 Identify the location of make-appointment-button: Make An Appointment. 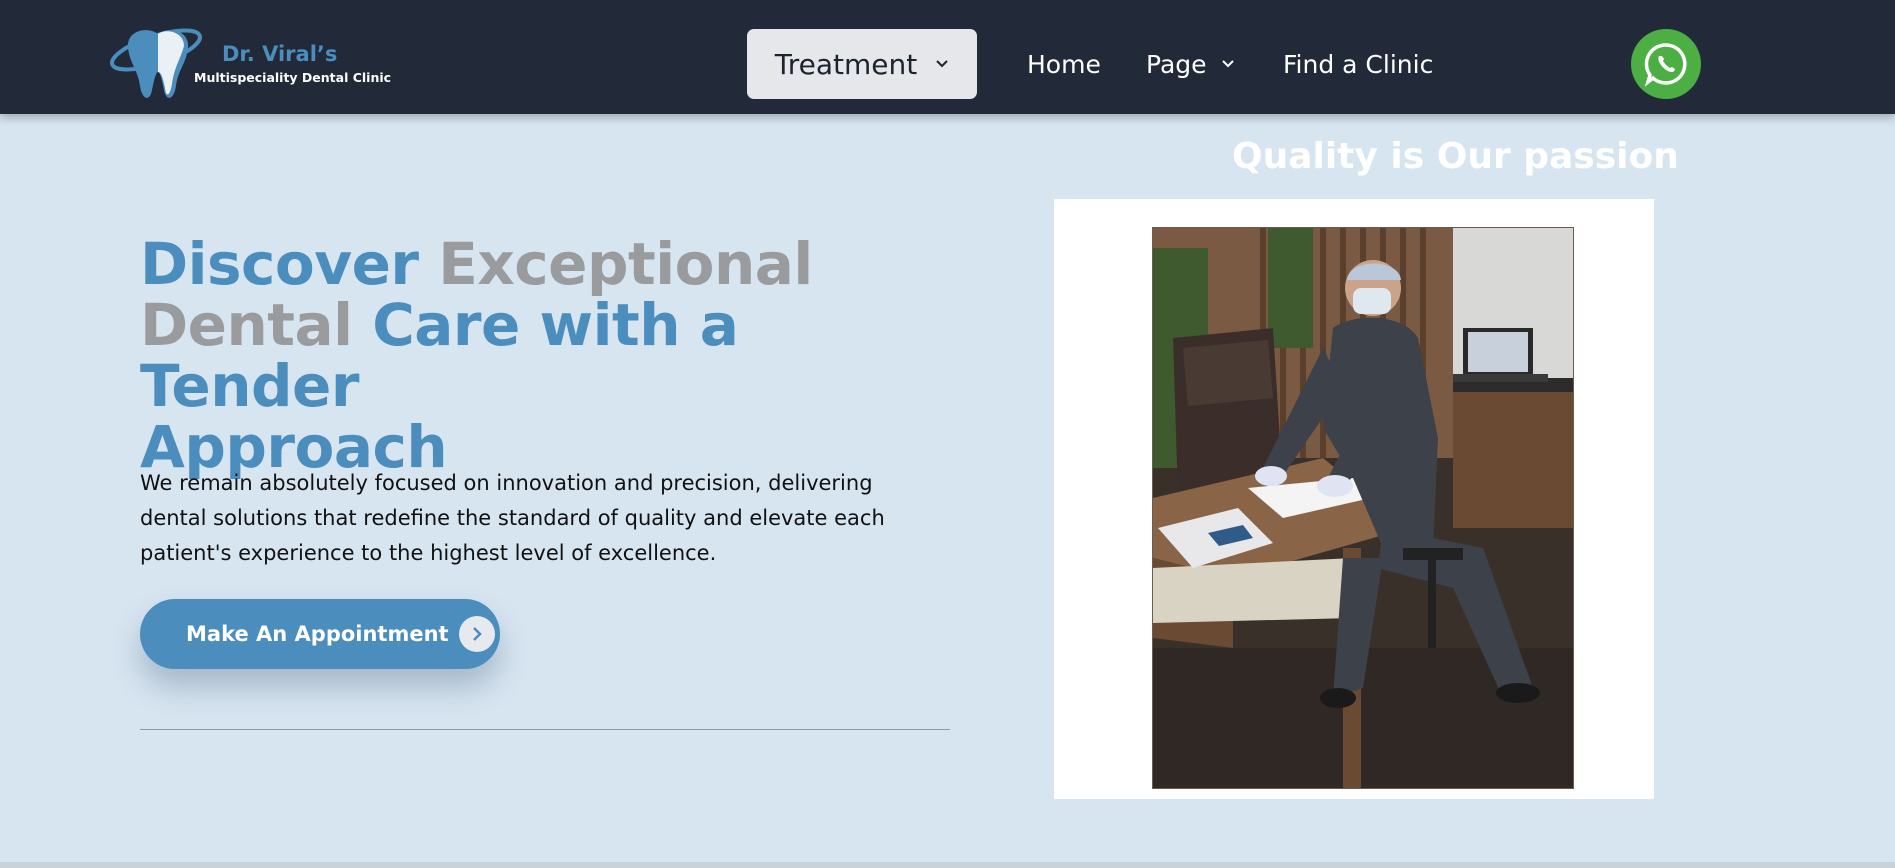
(320, 634).